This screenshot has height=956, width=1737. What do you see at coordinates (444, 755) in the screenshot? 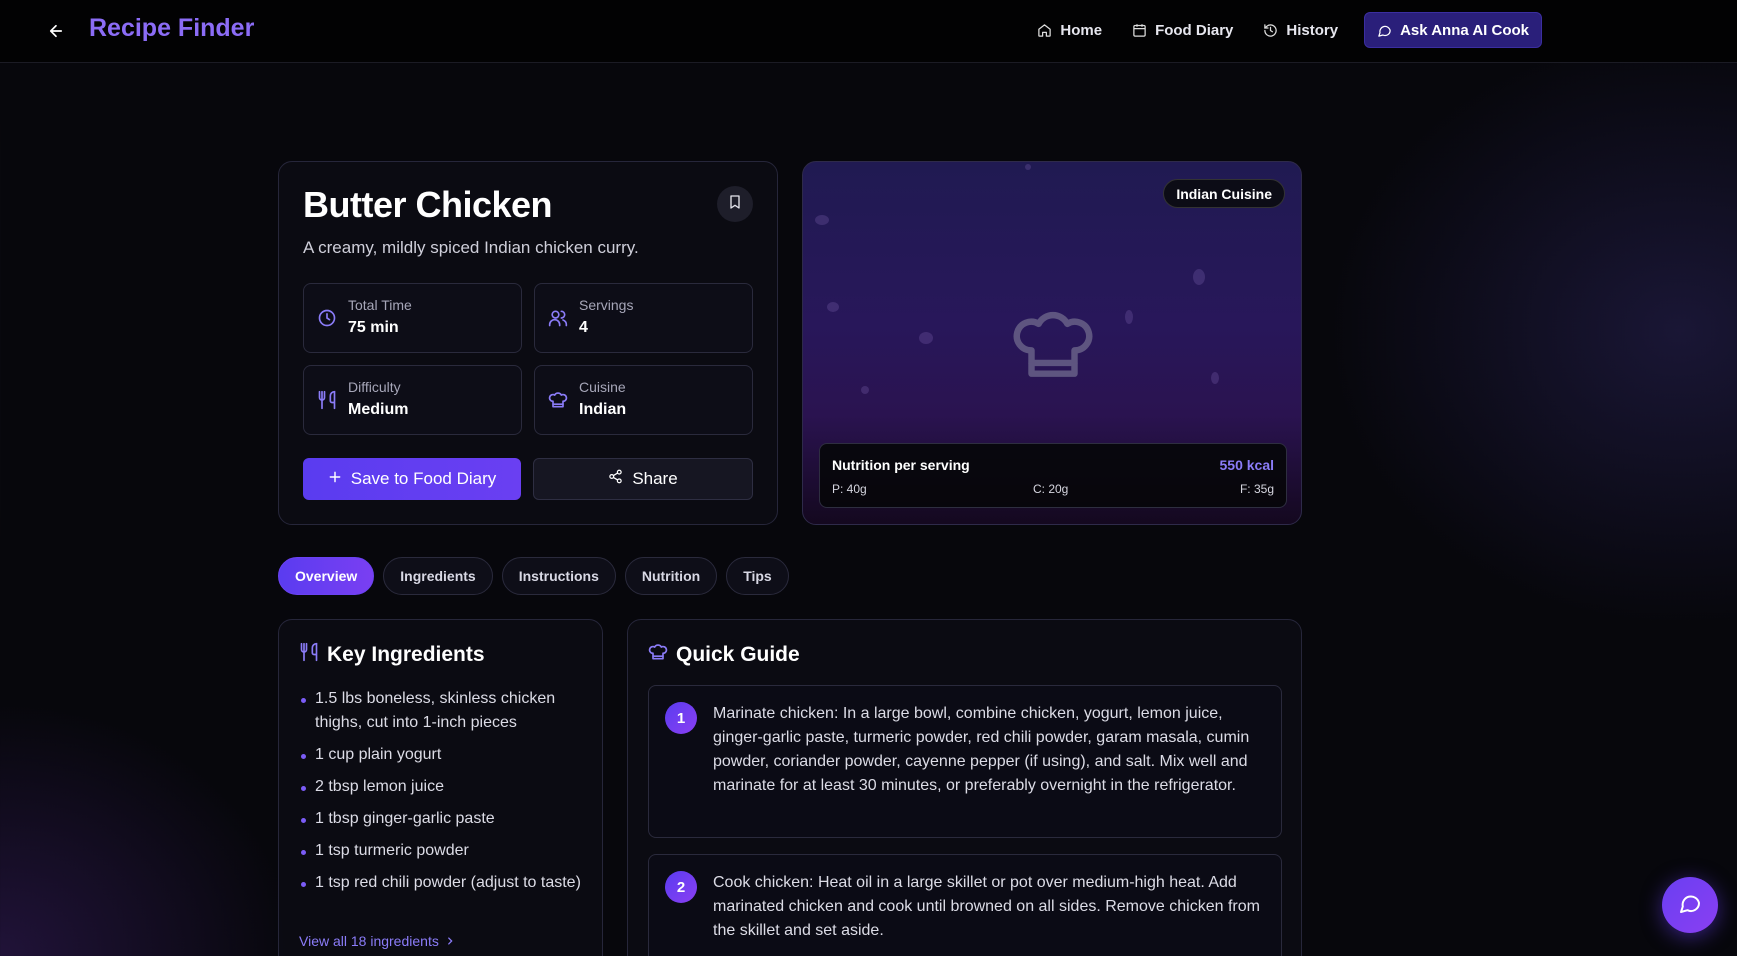
I see `list-item: 1 cup plain yogurt` at bounding box center [444, 755].